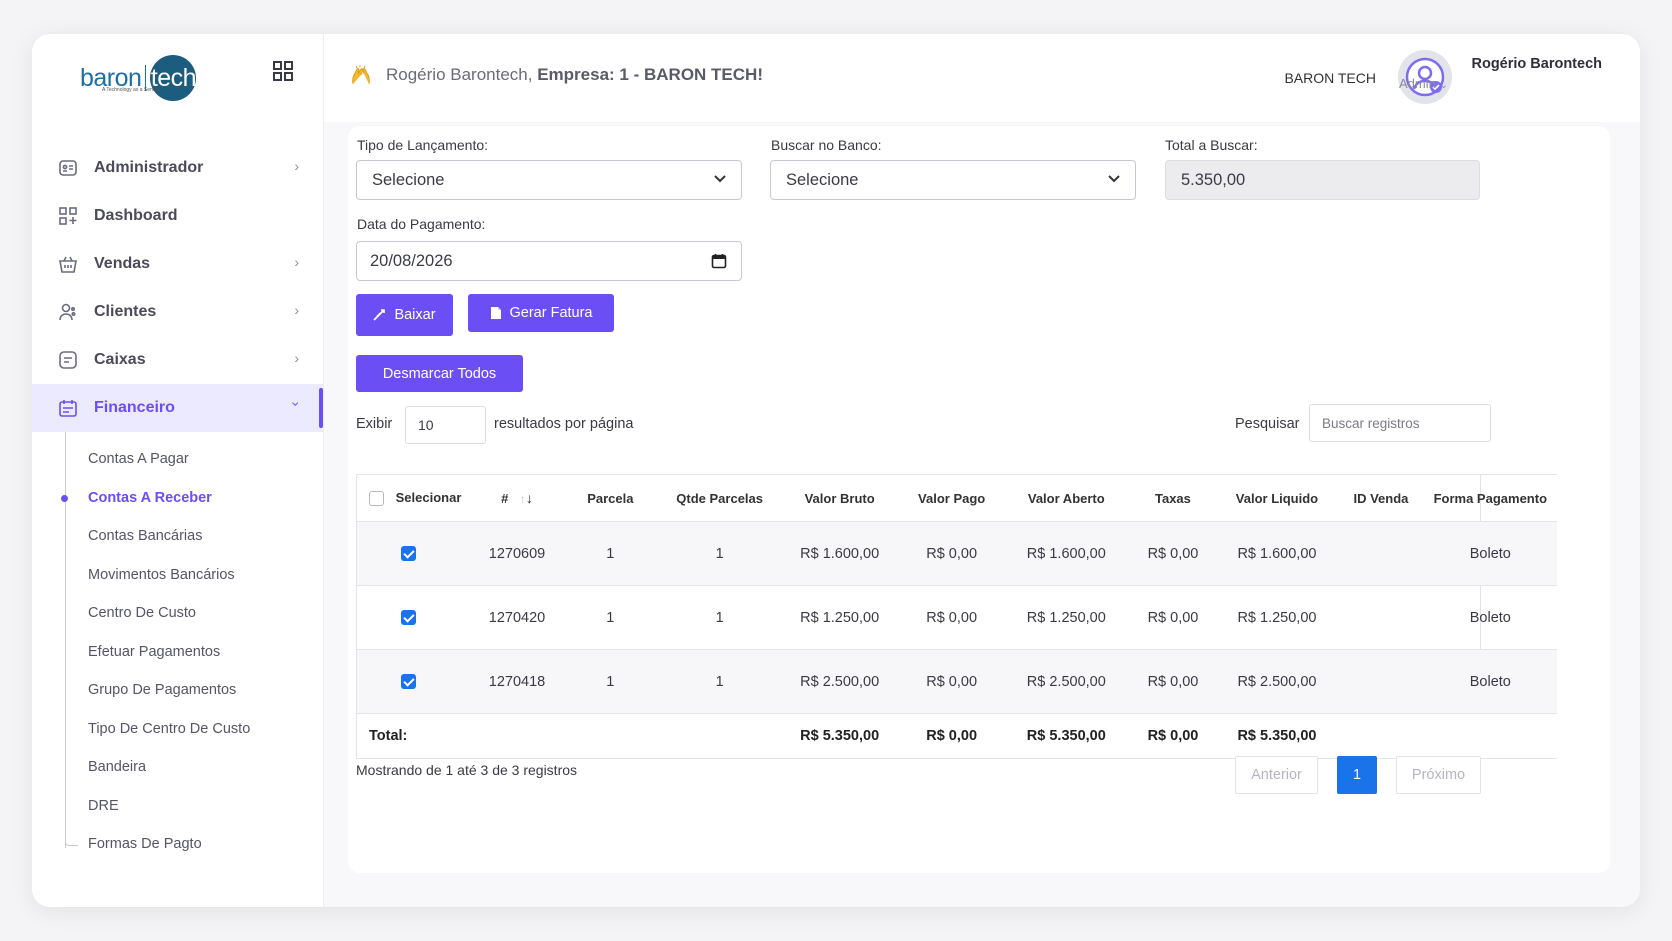 This screenshot has width=1672, height=941. I want to click on row-select-cell, so click(416, 681).